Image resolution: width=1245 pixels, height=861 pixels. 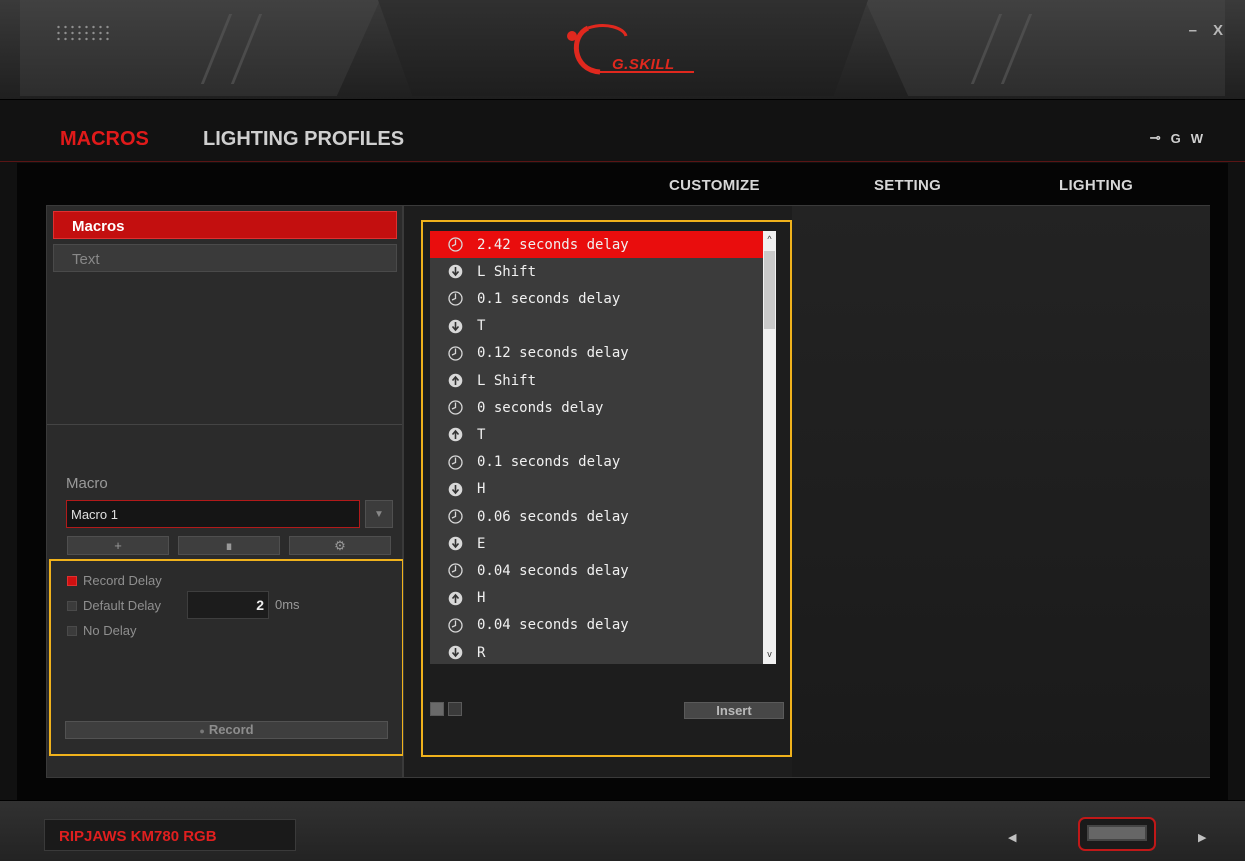 What do you see at coordinates (455, 709) in the screenshot?
I see `edit-step-button` at bounding box center [455, 709].